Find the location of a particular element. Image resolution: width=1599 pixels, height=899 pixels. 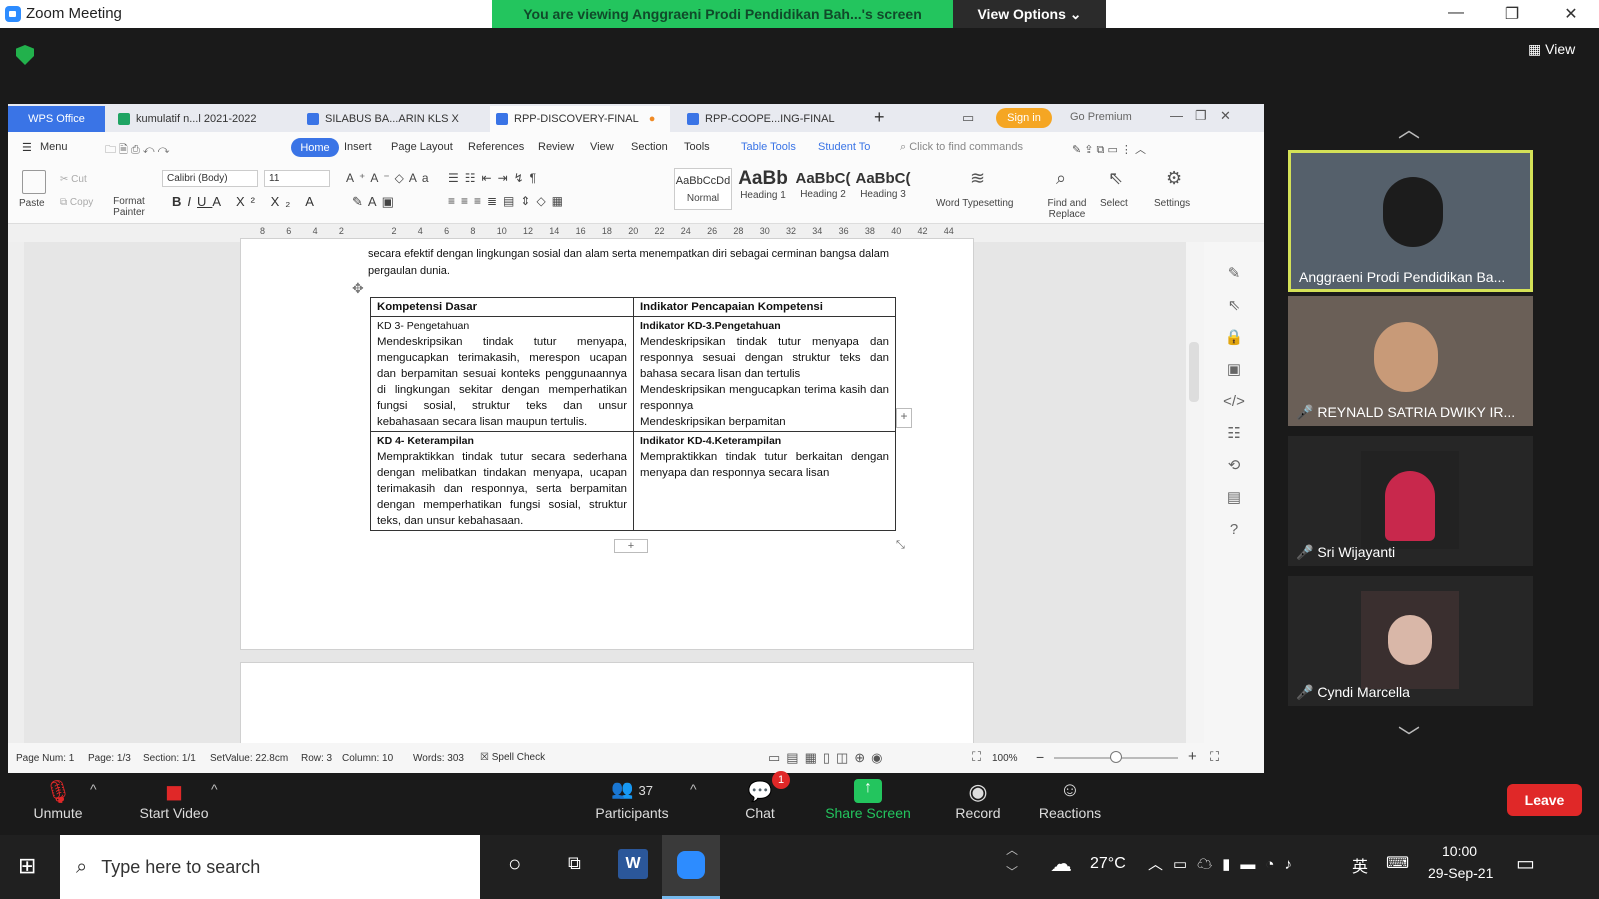

font-name-select: Calibri (Body) is located at coordinates (210, 178).